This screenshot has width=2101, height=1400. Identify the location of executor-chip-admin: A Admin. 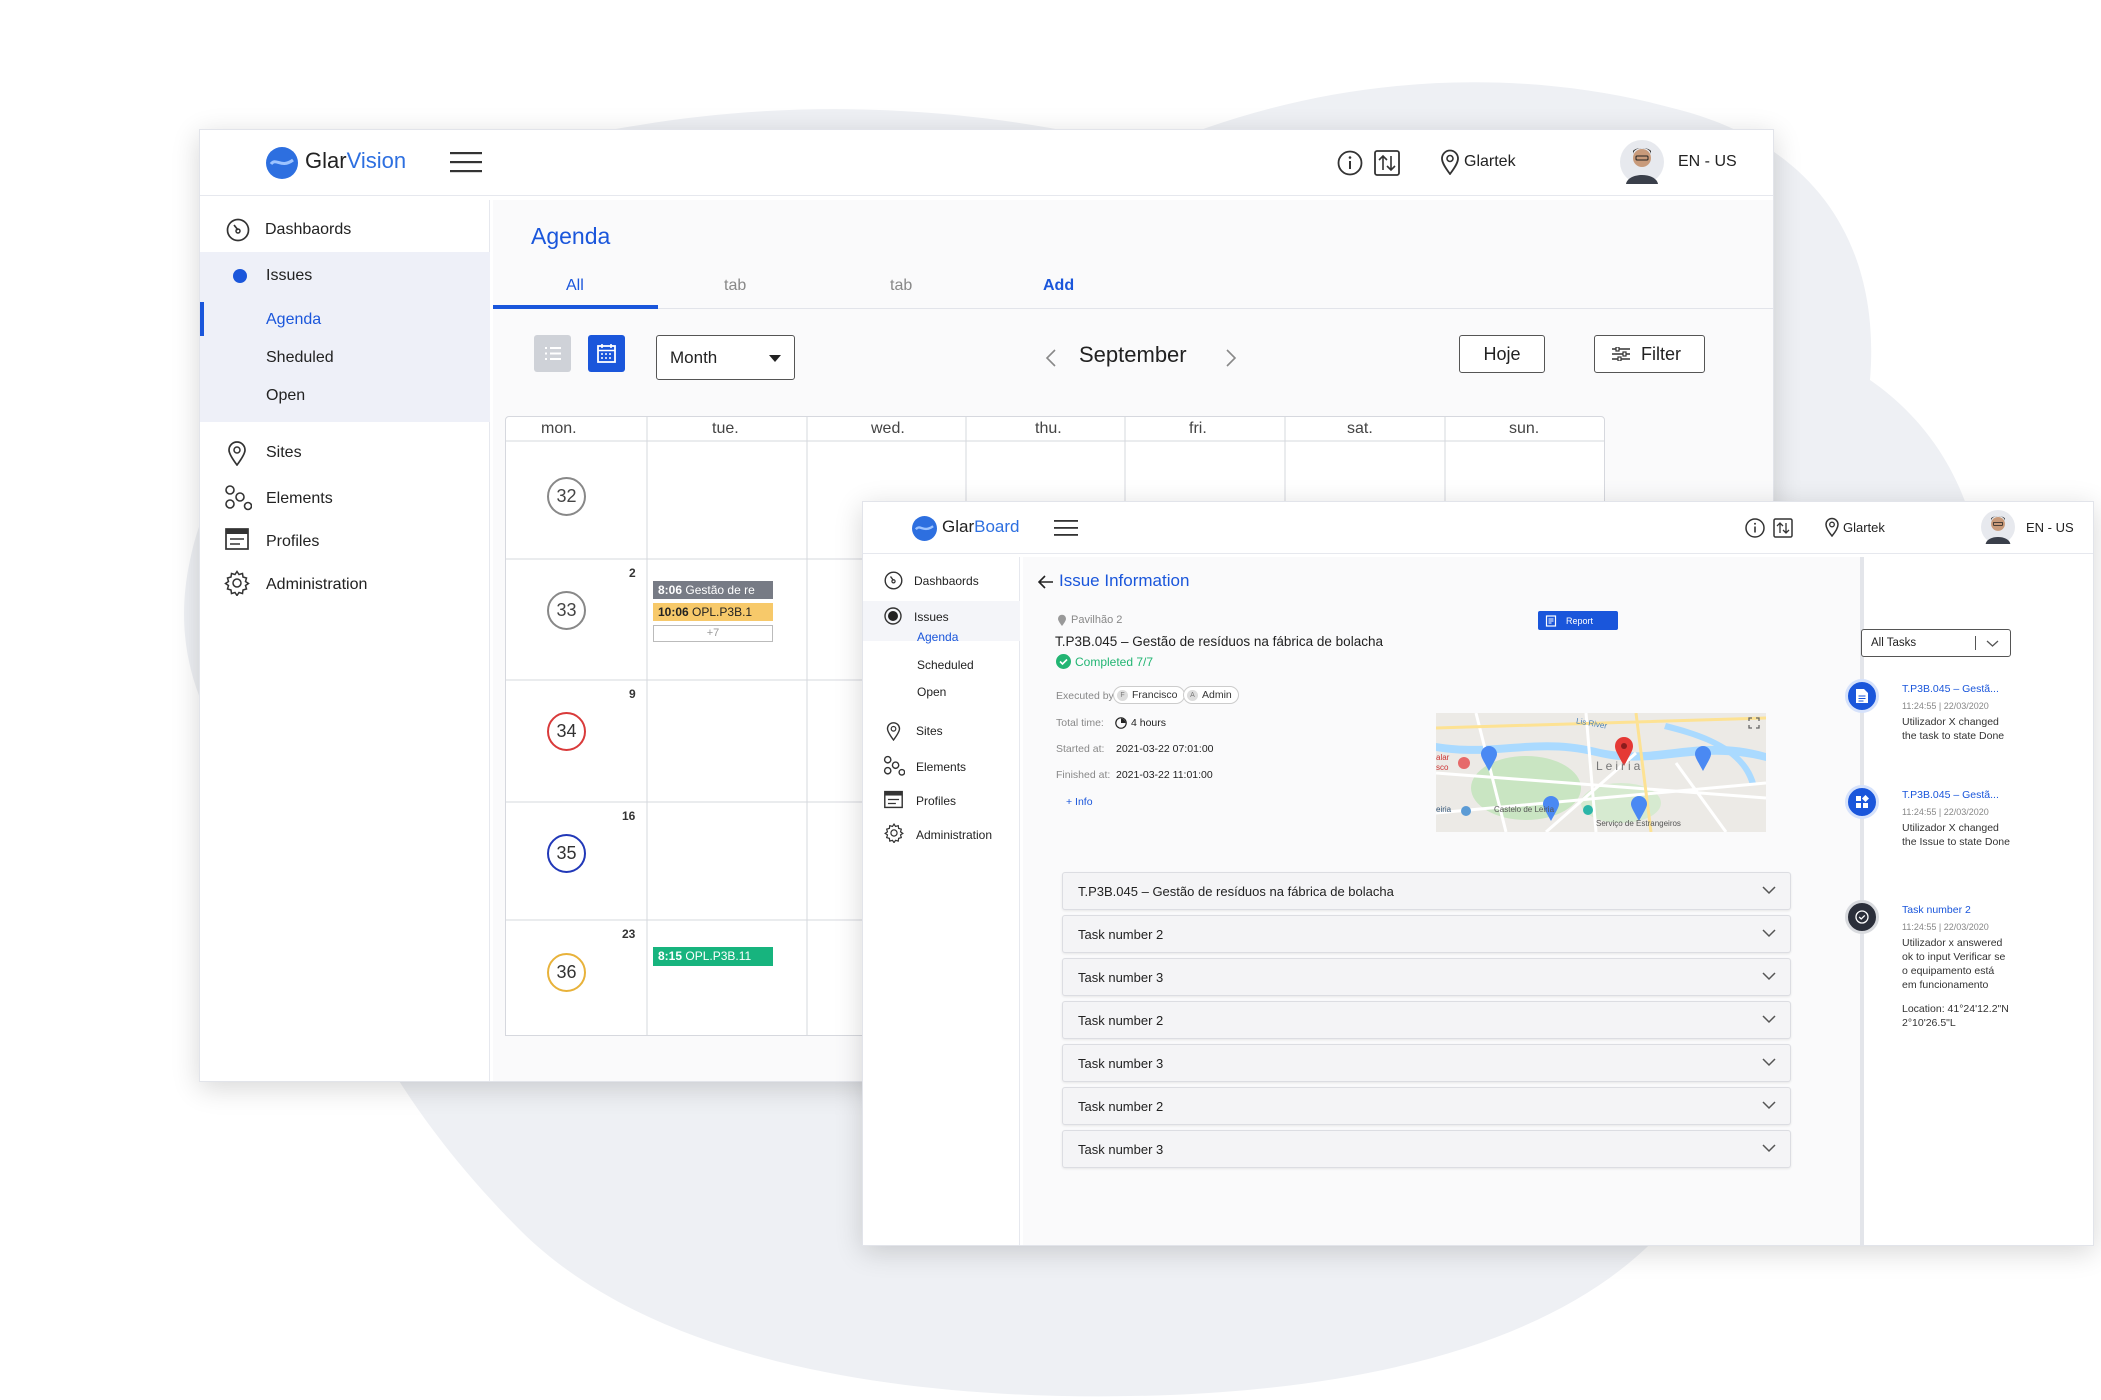
(1211, 695).